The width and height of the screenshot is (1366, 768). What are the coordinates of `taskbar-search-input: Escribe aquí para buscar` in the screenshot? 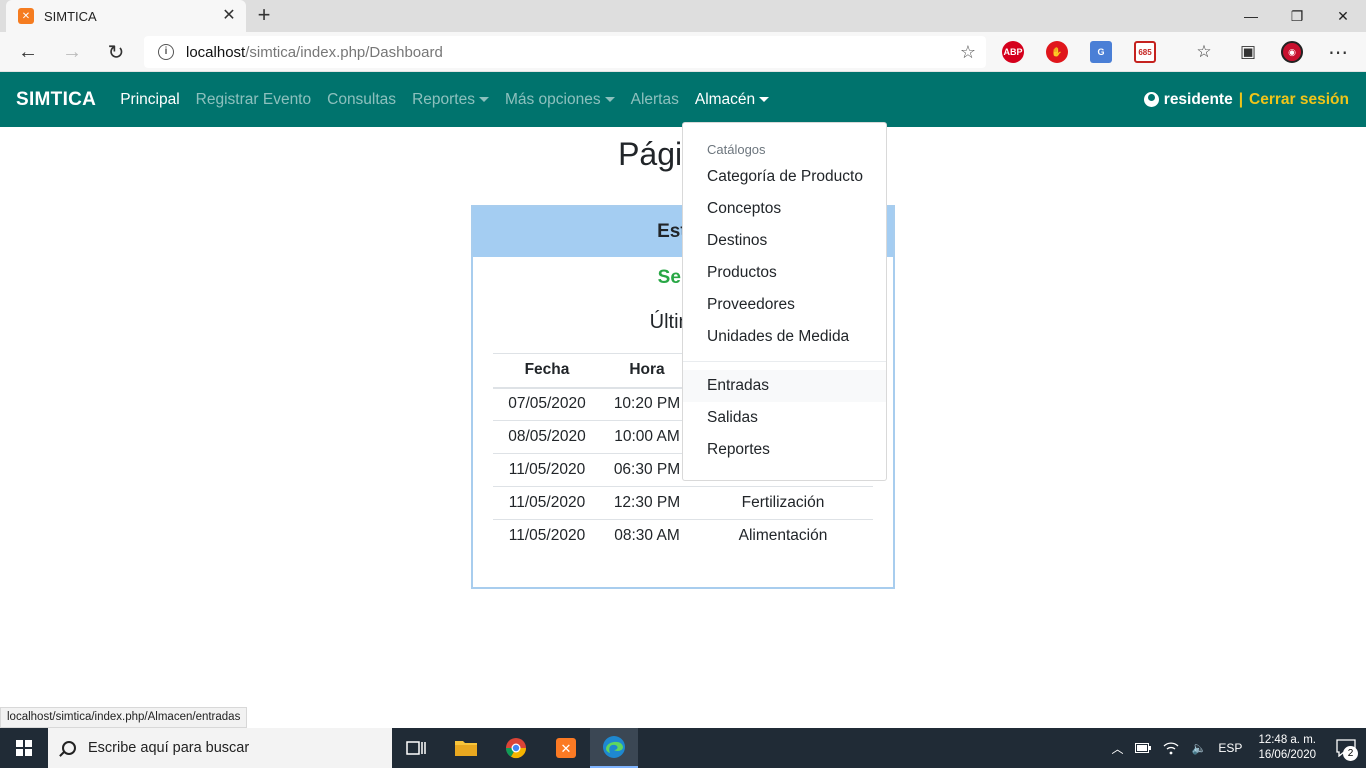 It's located at (220, 748).